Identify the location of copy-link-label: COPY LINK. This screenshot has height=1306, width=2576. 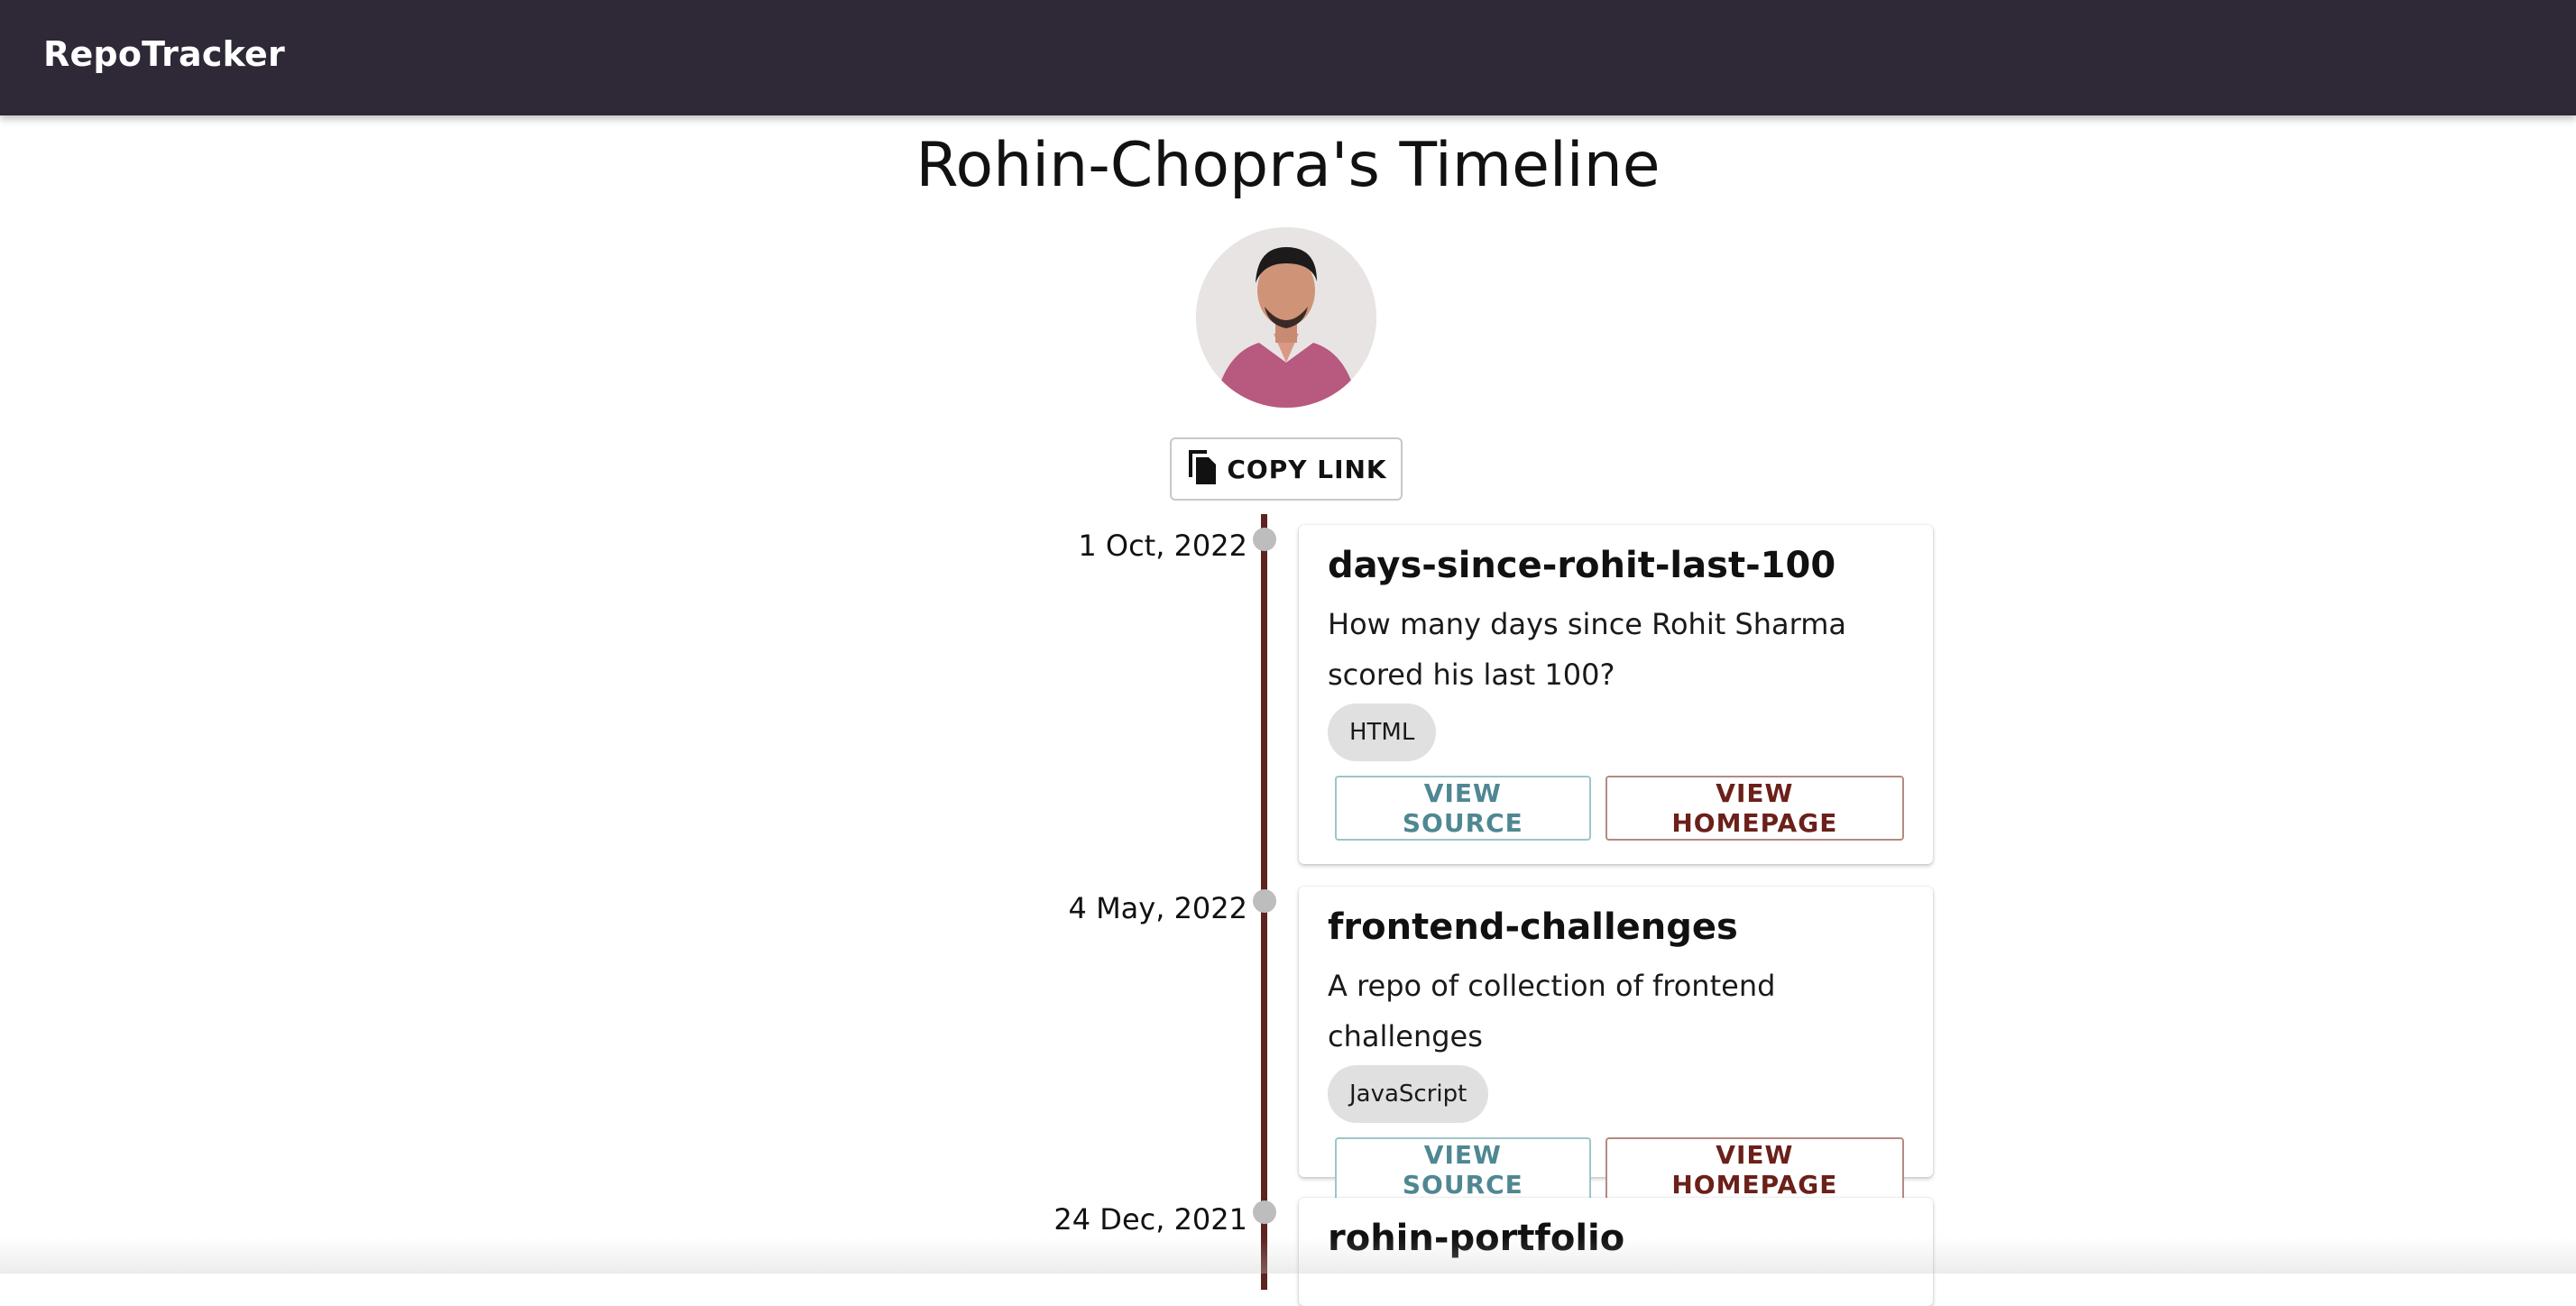
(1307, 469).